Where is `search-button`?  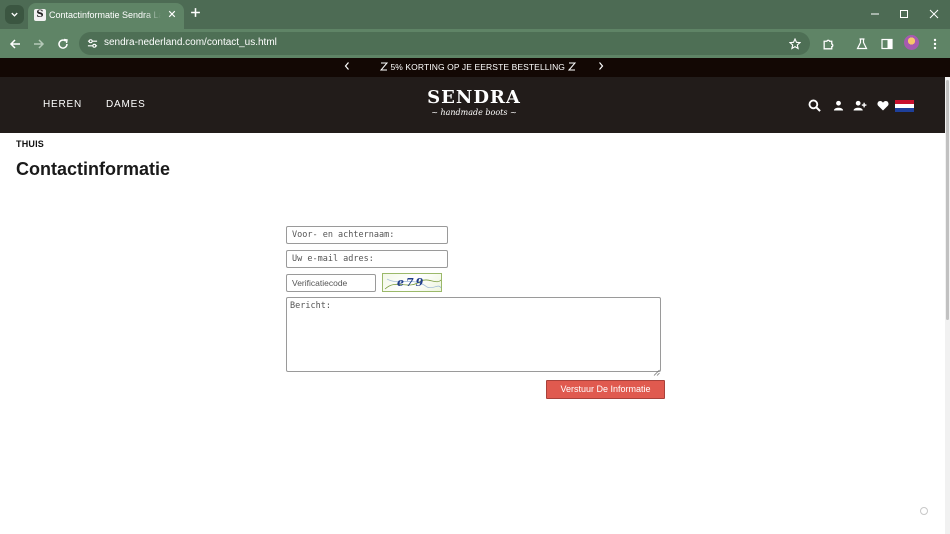 search-button is located at coordinates (814, 105).